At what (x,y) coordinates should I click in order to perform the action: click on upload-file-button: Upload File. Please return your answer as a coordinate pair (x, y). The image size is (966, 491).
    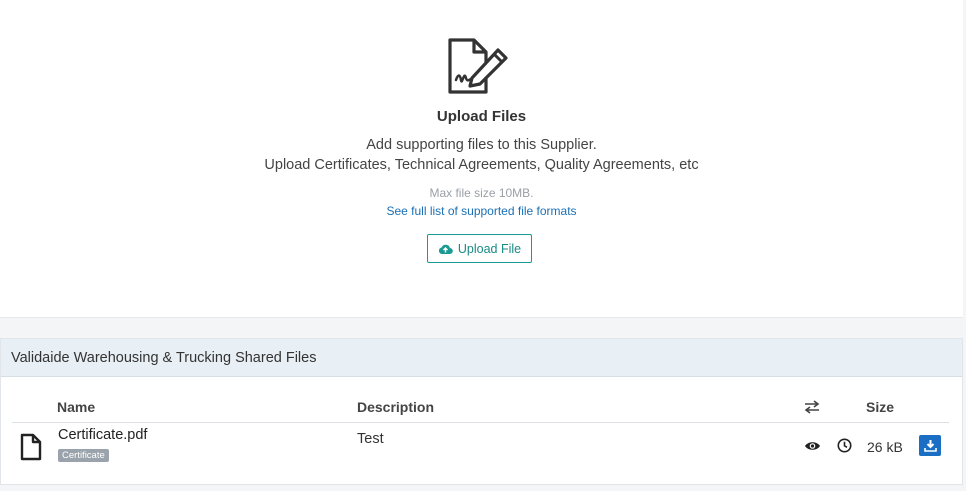
    Looking at the image, I should click on (479, 248).